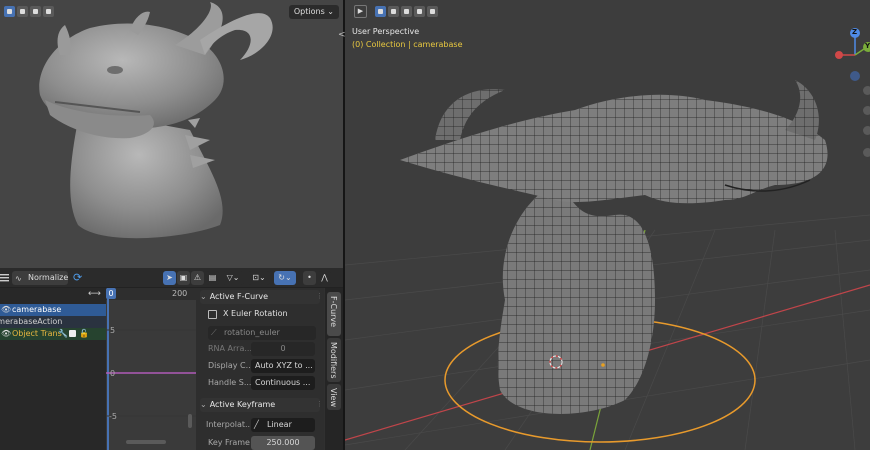 This screenshot has width=870, height=450. Describe the element at coordinates (283, 349) in the screenshot. I see `rna-array-field: 0` at that location.